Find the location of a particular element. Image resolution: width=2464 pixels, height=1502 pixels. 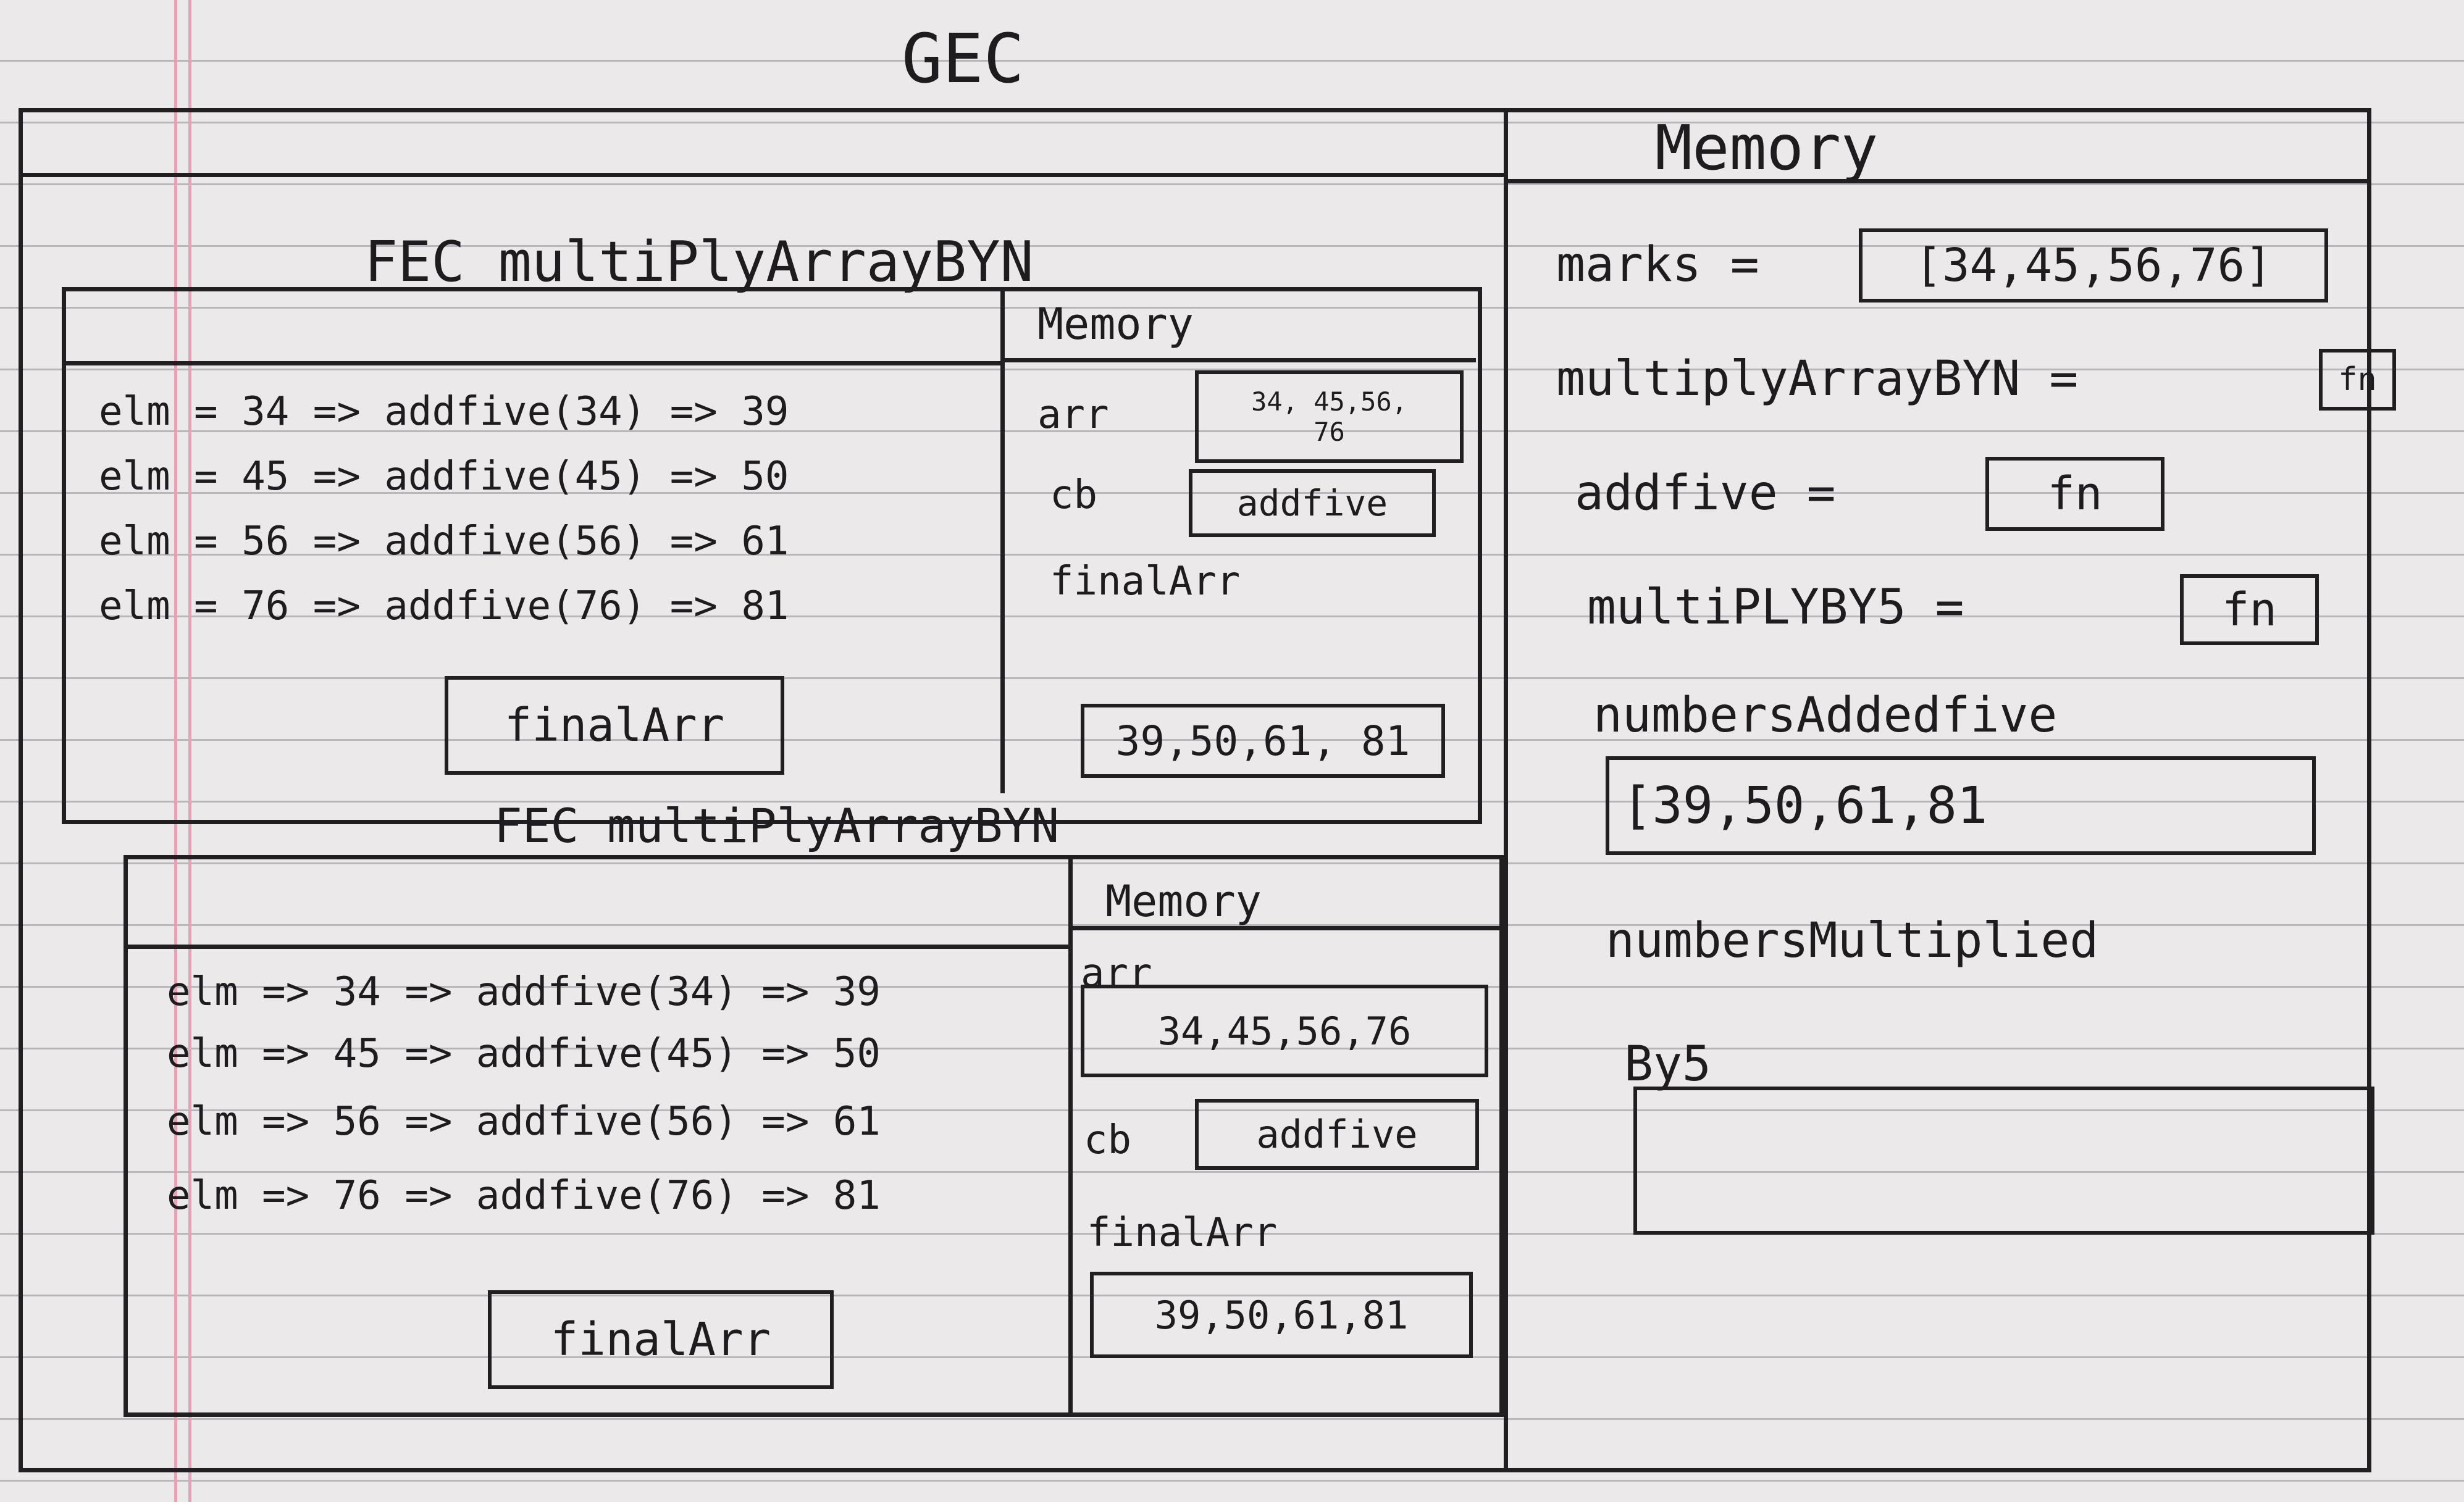

global-memory-divider is located at coordinates (1939, 181).